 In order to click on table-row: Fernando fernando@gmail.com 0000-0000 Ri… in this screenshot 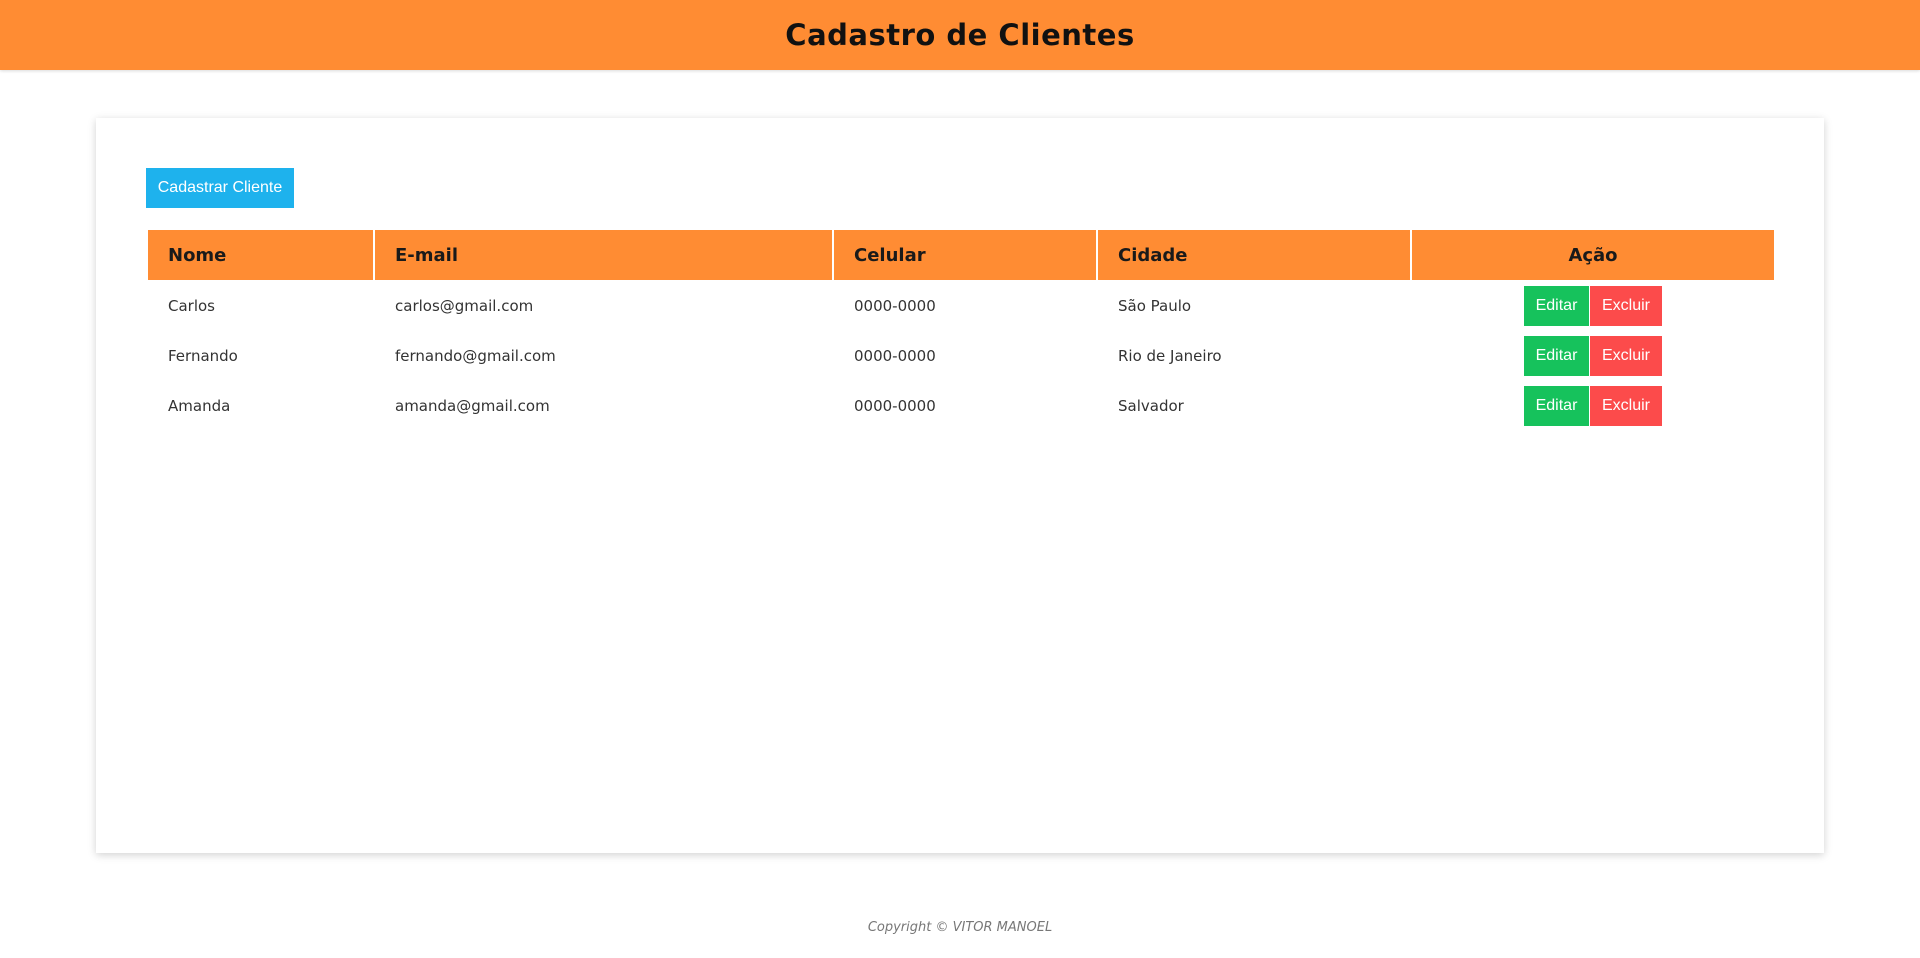, I will do `click(961, 356)`.